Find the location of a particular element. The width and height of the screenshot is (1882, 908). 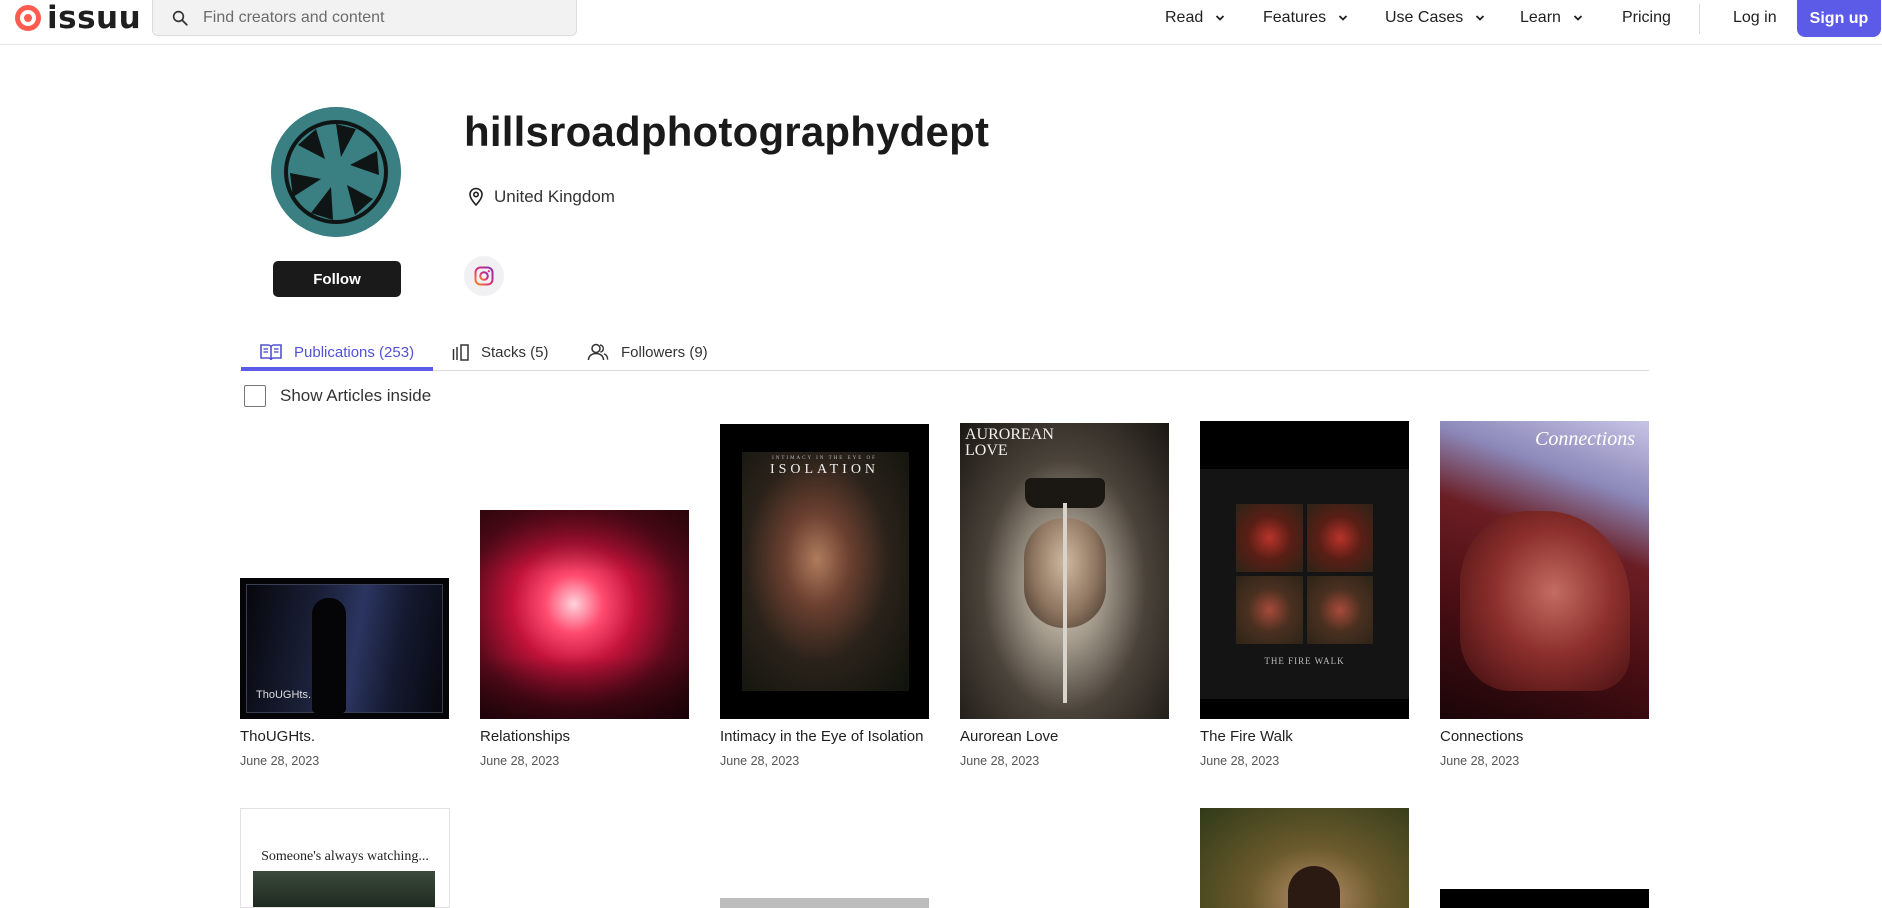

nav-pricing-label: Pricing is located at coordinates (1646, 17).